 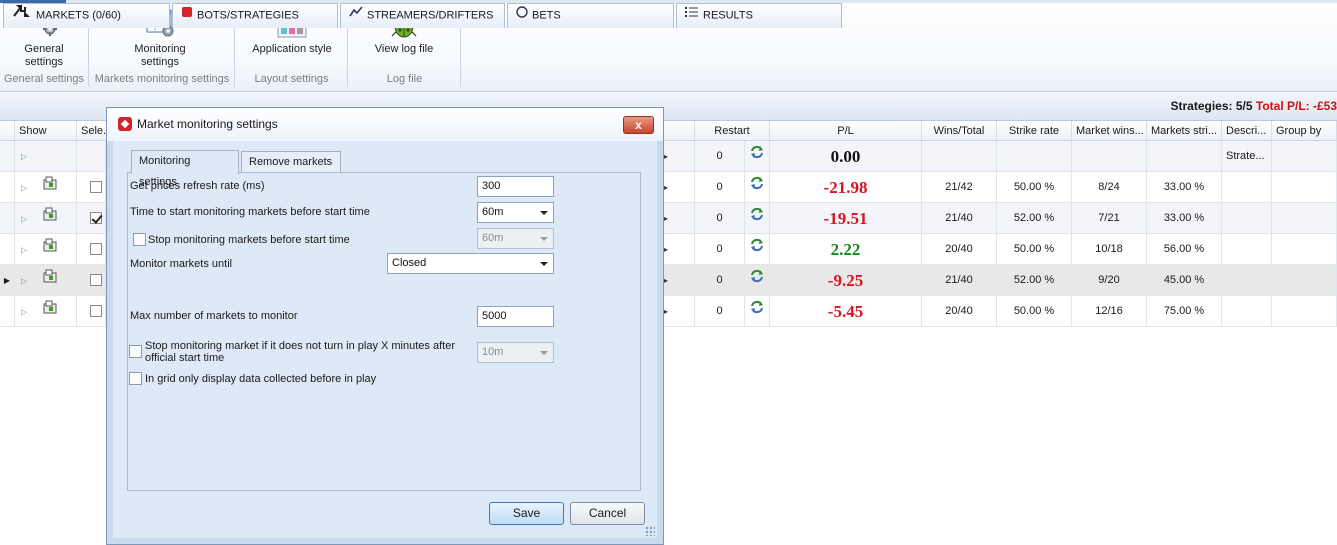 I want to click on application-style-label: Application style, so click(x=292, y=49).